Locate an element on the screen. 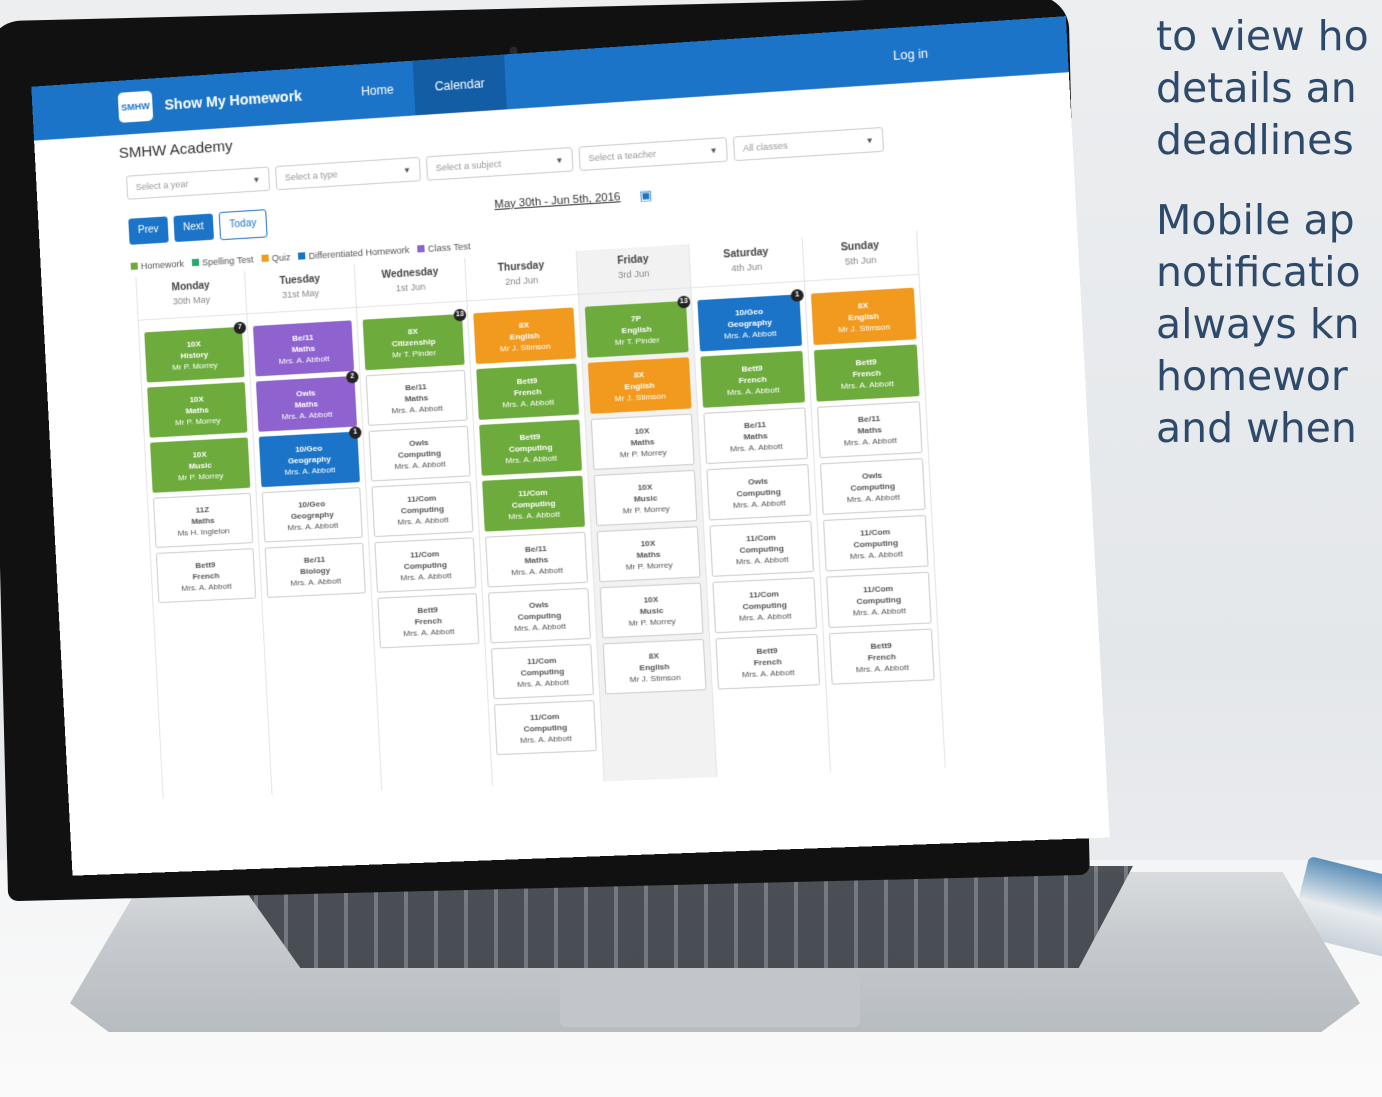  day-date: 30th May is located at coordinates (191, 300).